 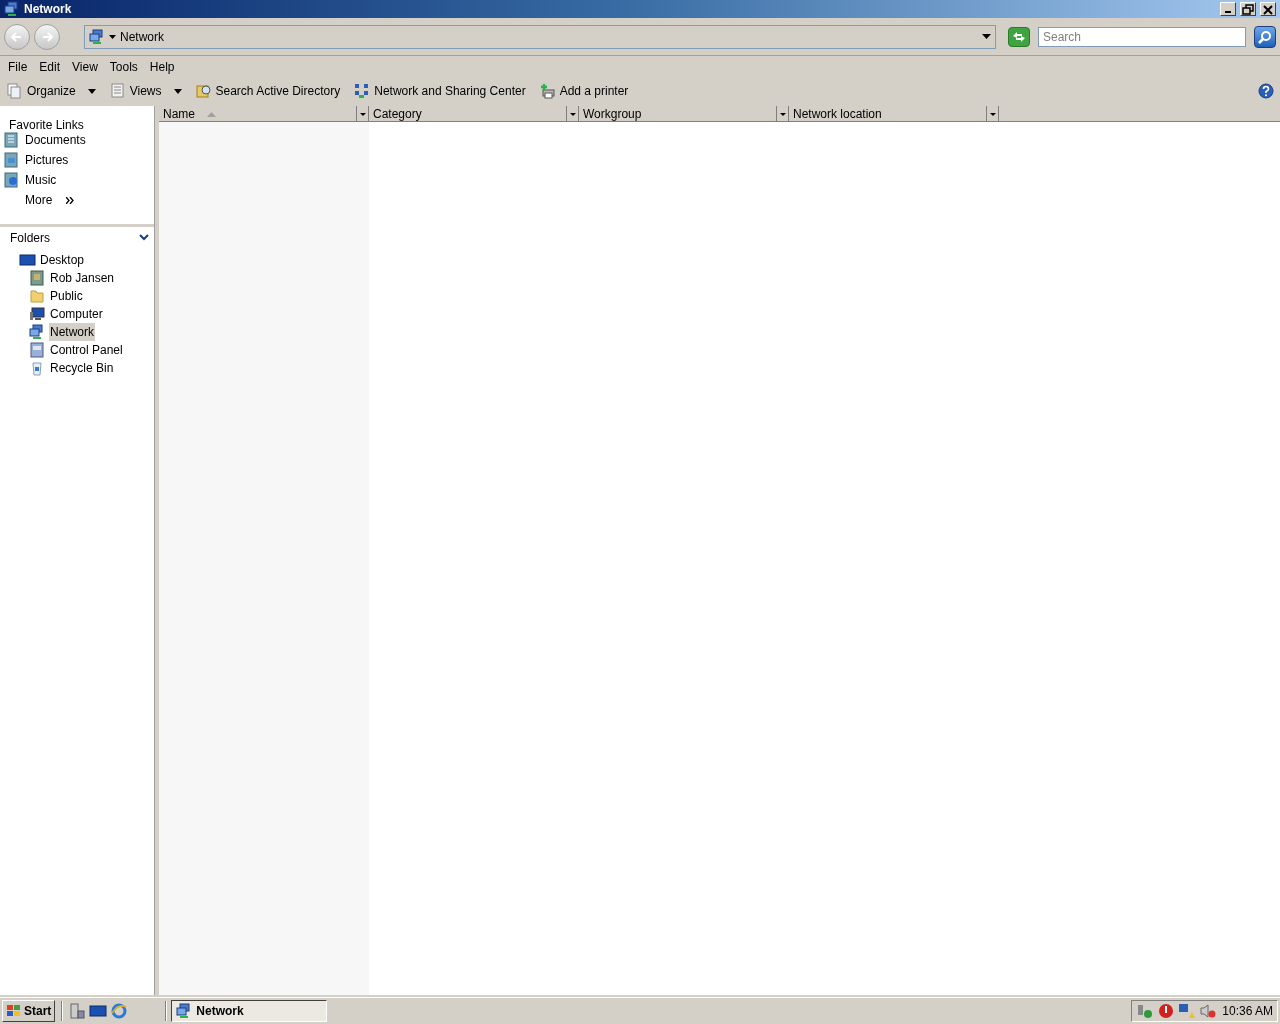 I want to click on minimize-icon, so click(x=1228, y=12).